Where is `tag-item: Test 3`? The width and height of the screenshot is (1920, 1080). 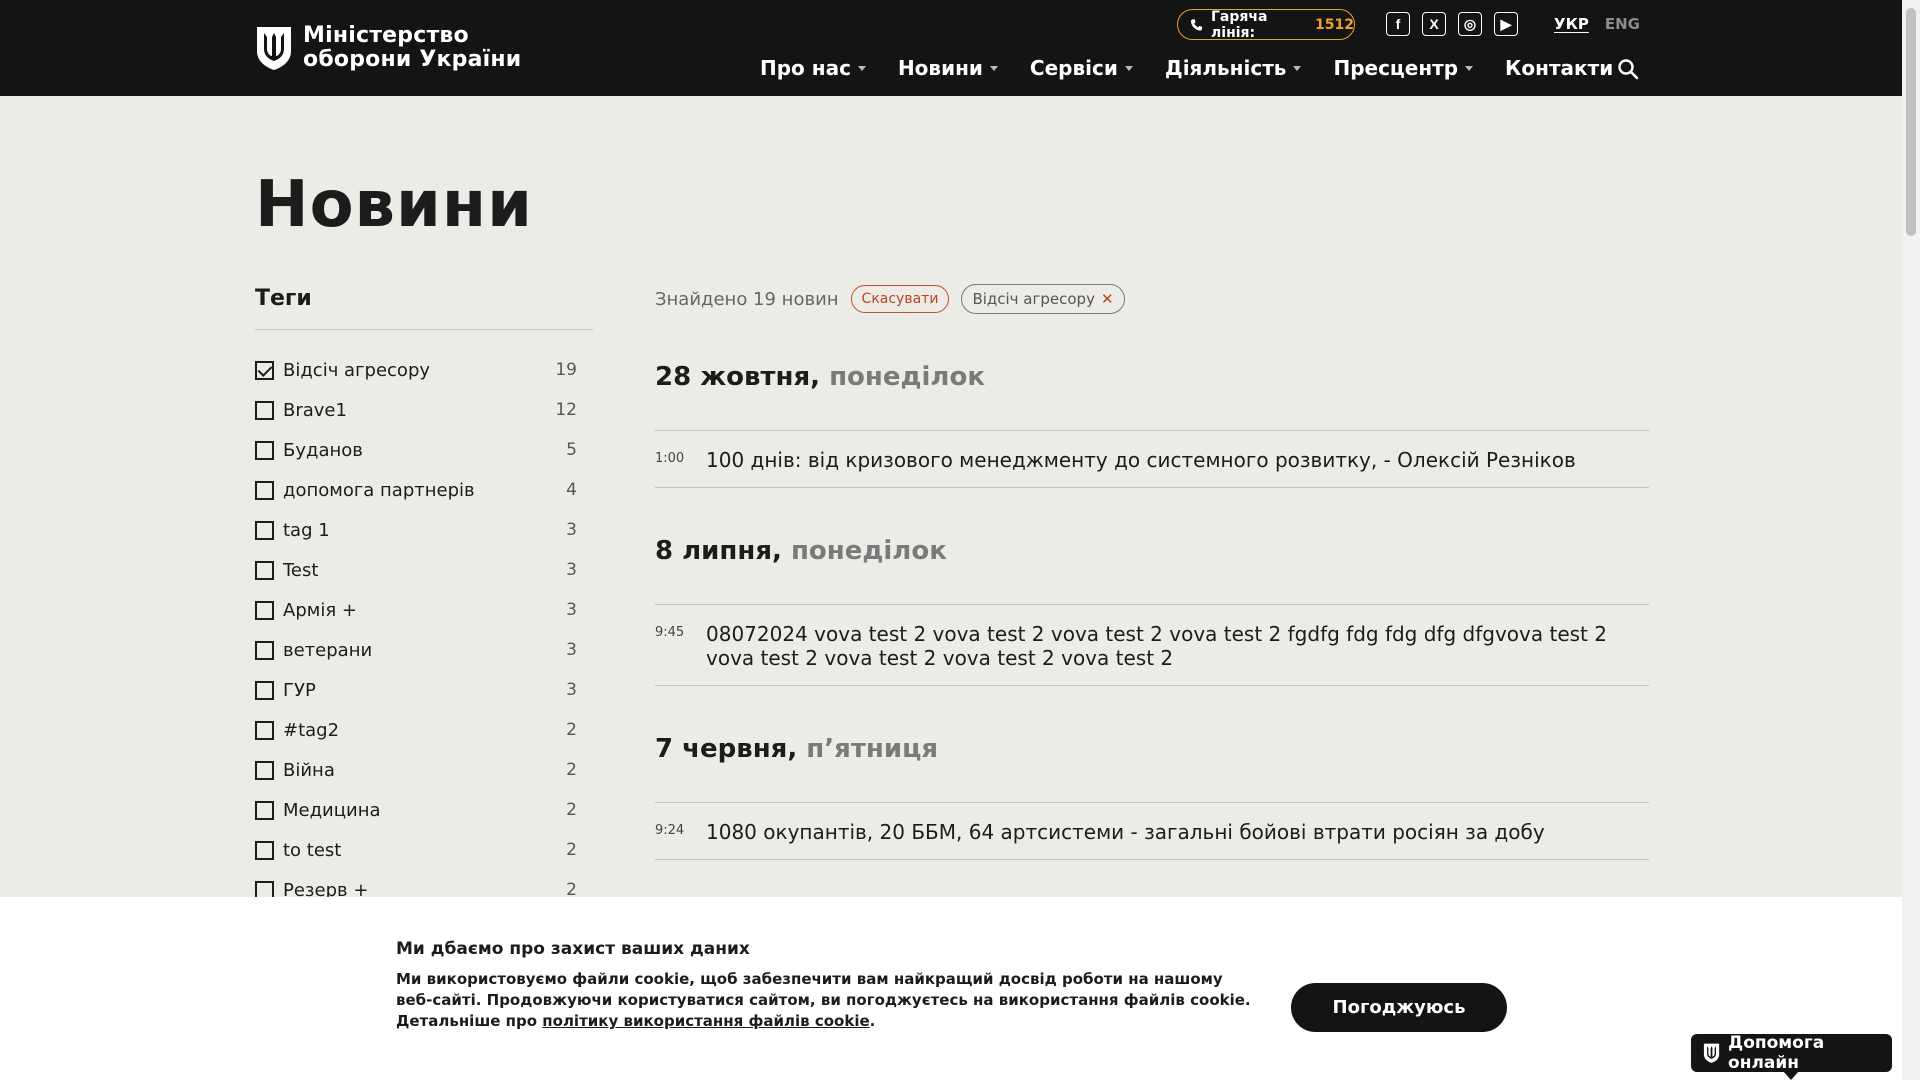
tag-item: Test 3 is located at coordinates (416, 570).